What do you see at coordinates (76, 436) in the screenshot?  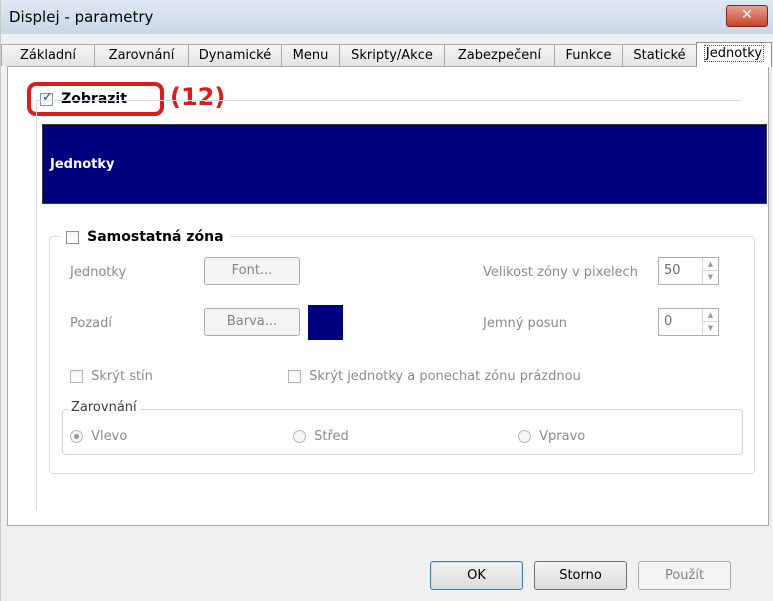 I see `align-left-radio` at bounding box center [76, 436].